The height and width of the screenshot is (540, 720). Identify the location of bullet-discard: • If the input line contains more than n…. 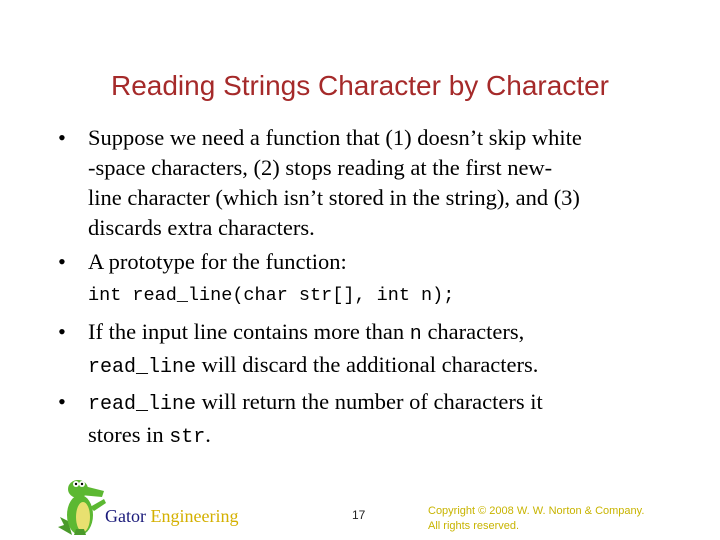
(378, 350).